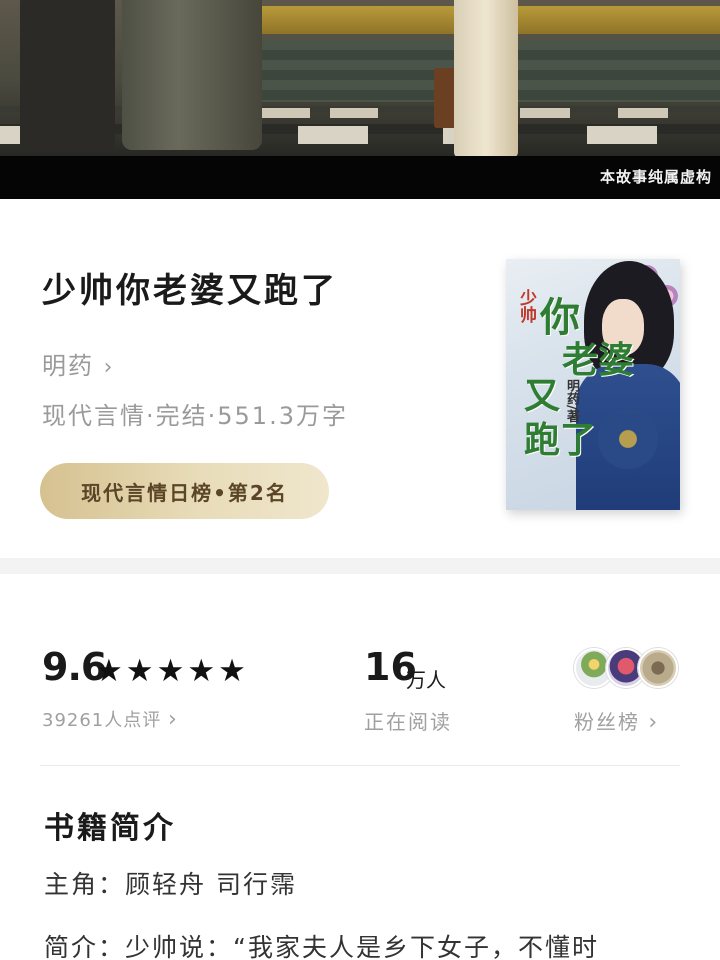 The image size is (720, 960). I want to click on fans-label: 粉丝榜, so click(607, 722).